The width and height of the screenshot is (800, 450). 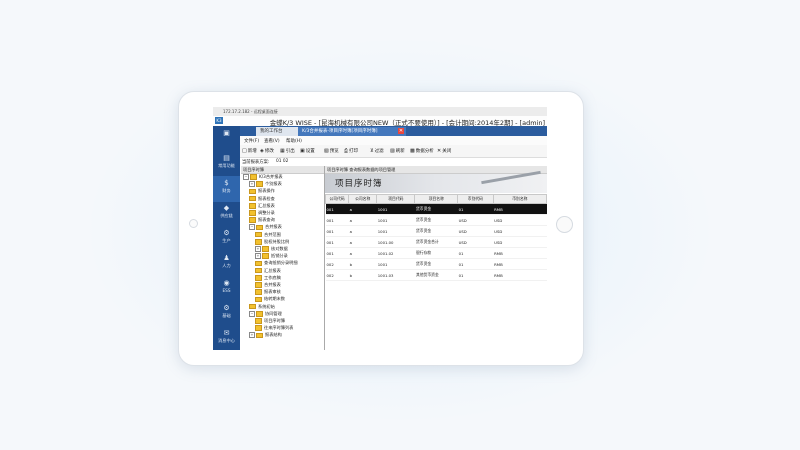 I want to click on tree-node: 项目序时簿, so click(x=270, y=321).